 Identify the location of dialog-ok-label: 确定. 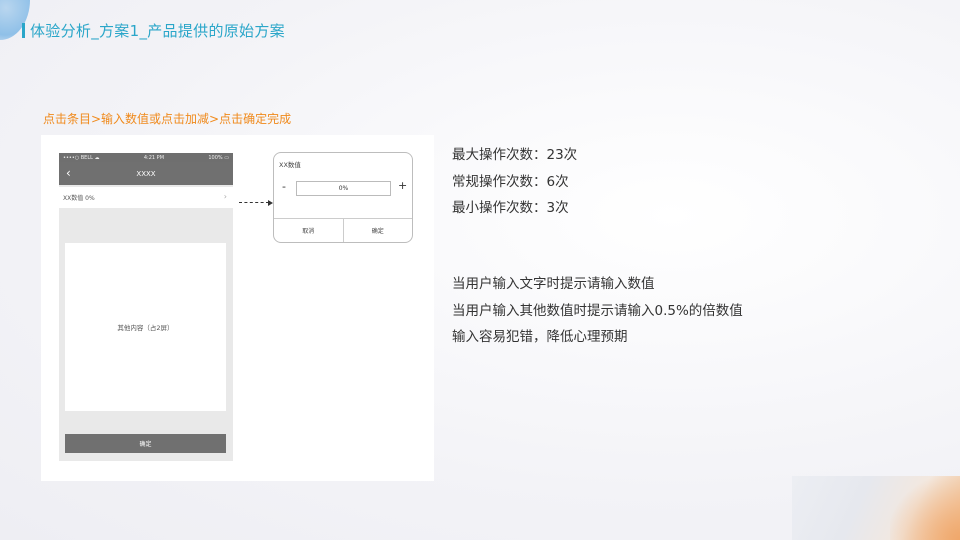
(377, 231).